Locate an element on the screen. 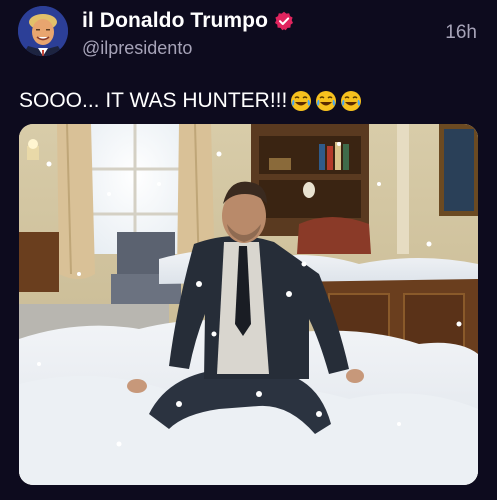 The image size is (497, 500). display-name-row: il Donaldo Trumpo is located at coordinates (188, 21).